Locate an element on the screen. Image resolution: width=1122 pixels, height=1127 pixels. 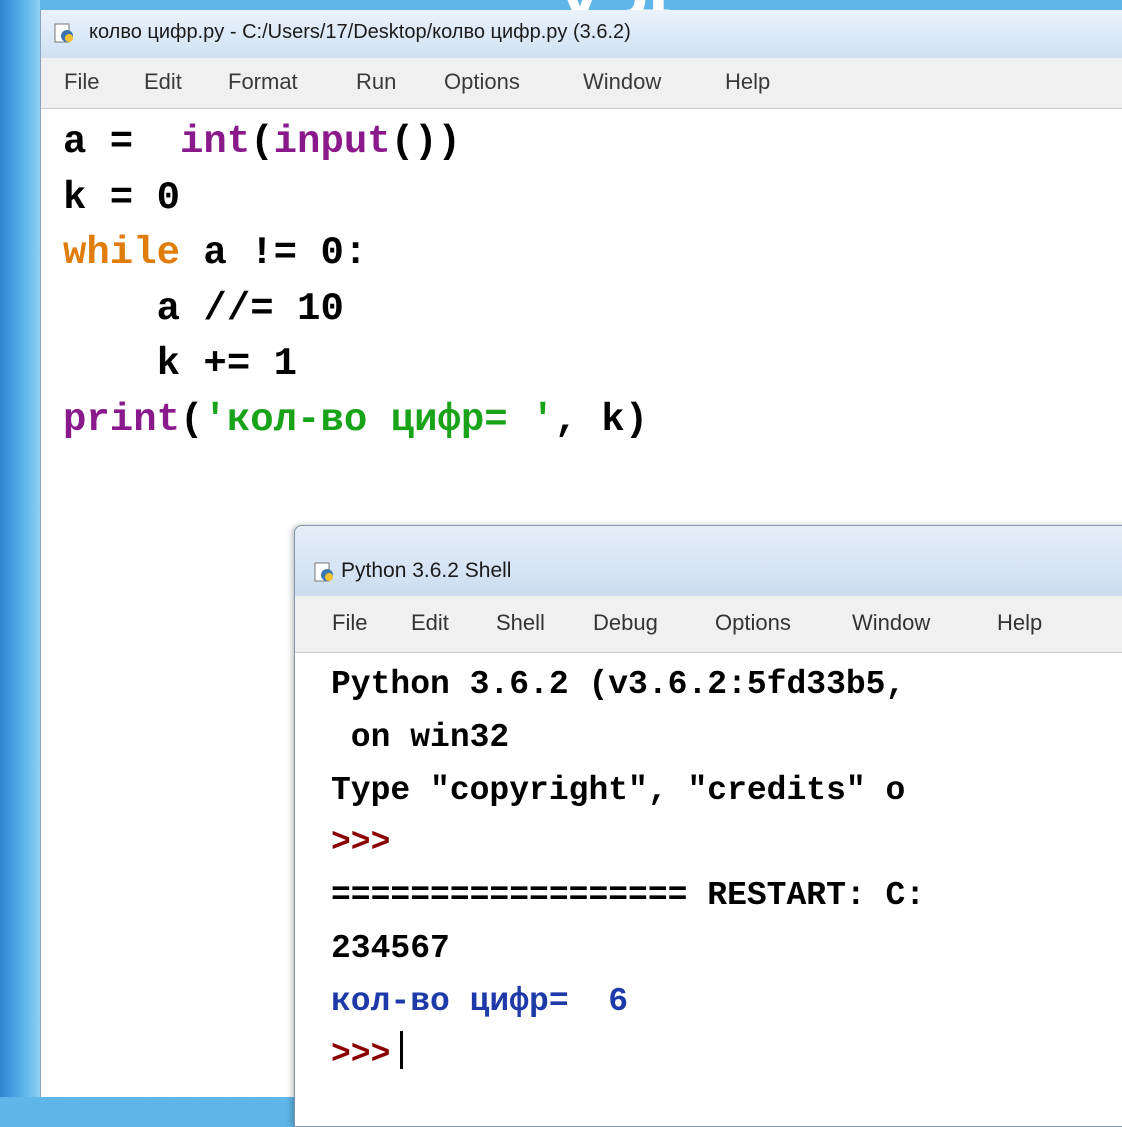
shell-restart-line: ================== RESTART: C: is located at coordinates (628, 896).